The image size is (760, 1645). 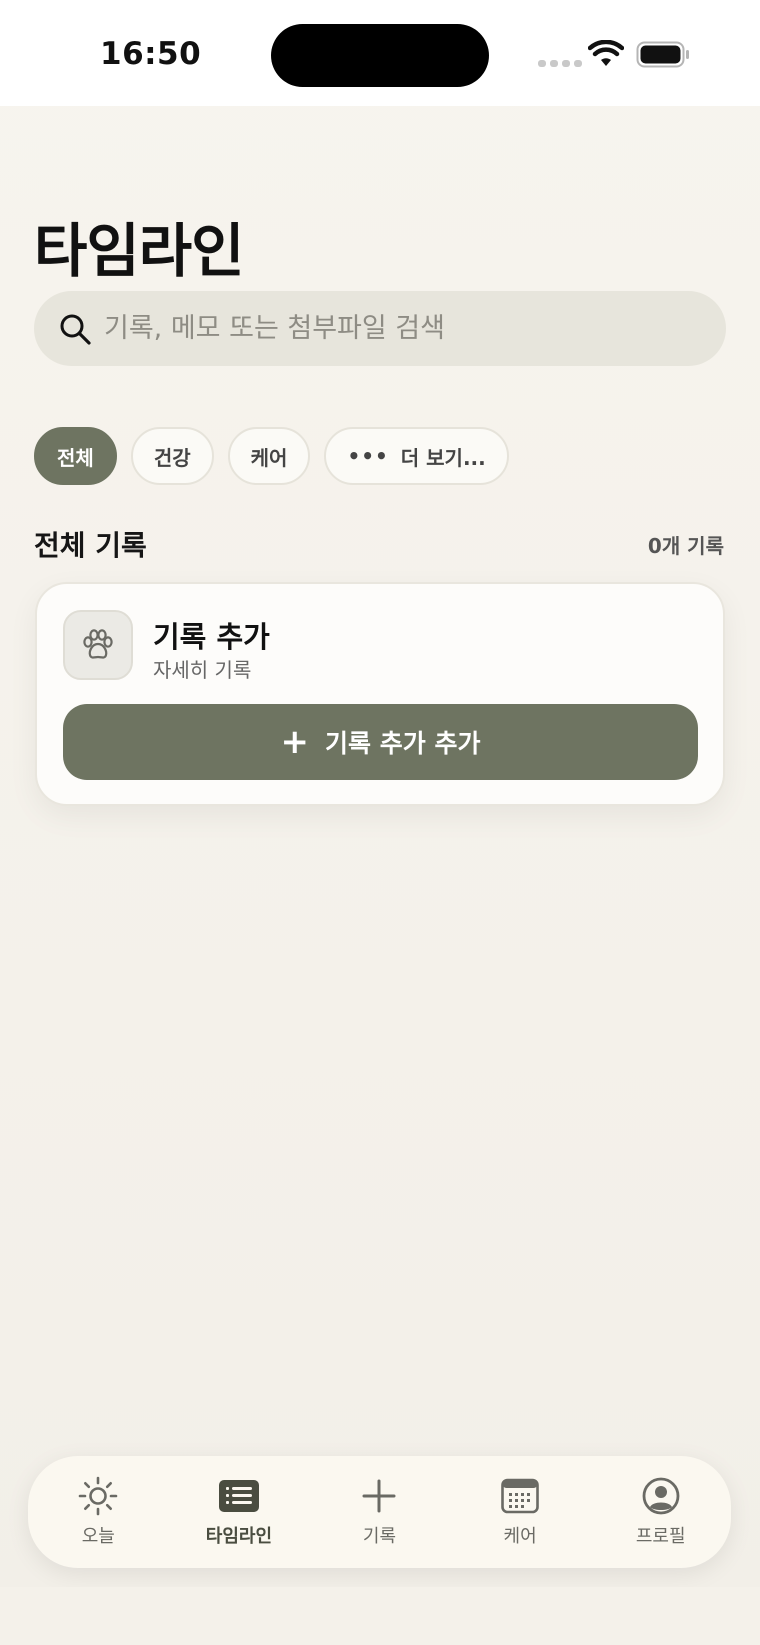 I want to click on tab-timeline-label: 타임라인, so click(x=239, y=1536).